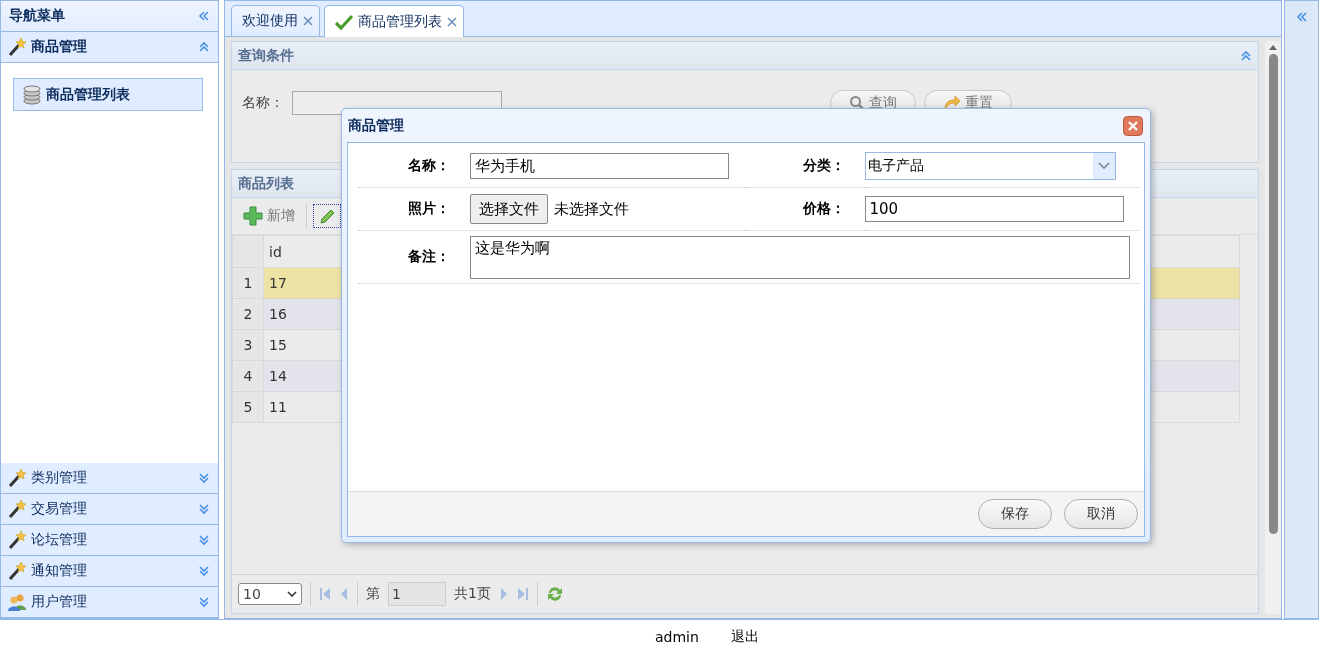 The height and width of the screenshot is (654, 1319). I want to click on scroll-up-icon, so click(1273, 47).